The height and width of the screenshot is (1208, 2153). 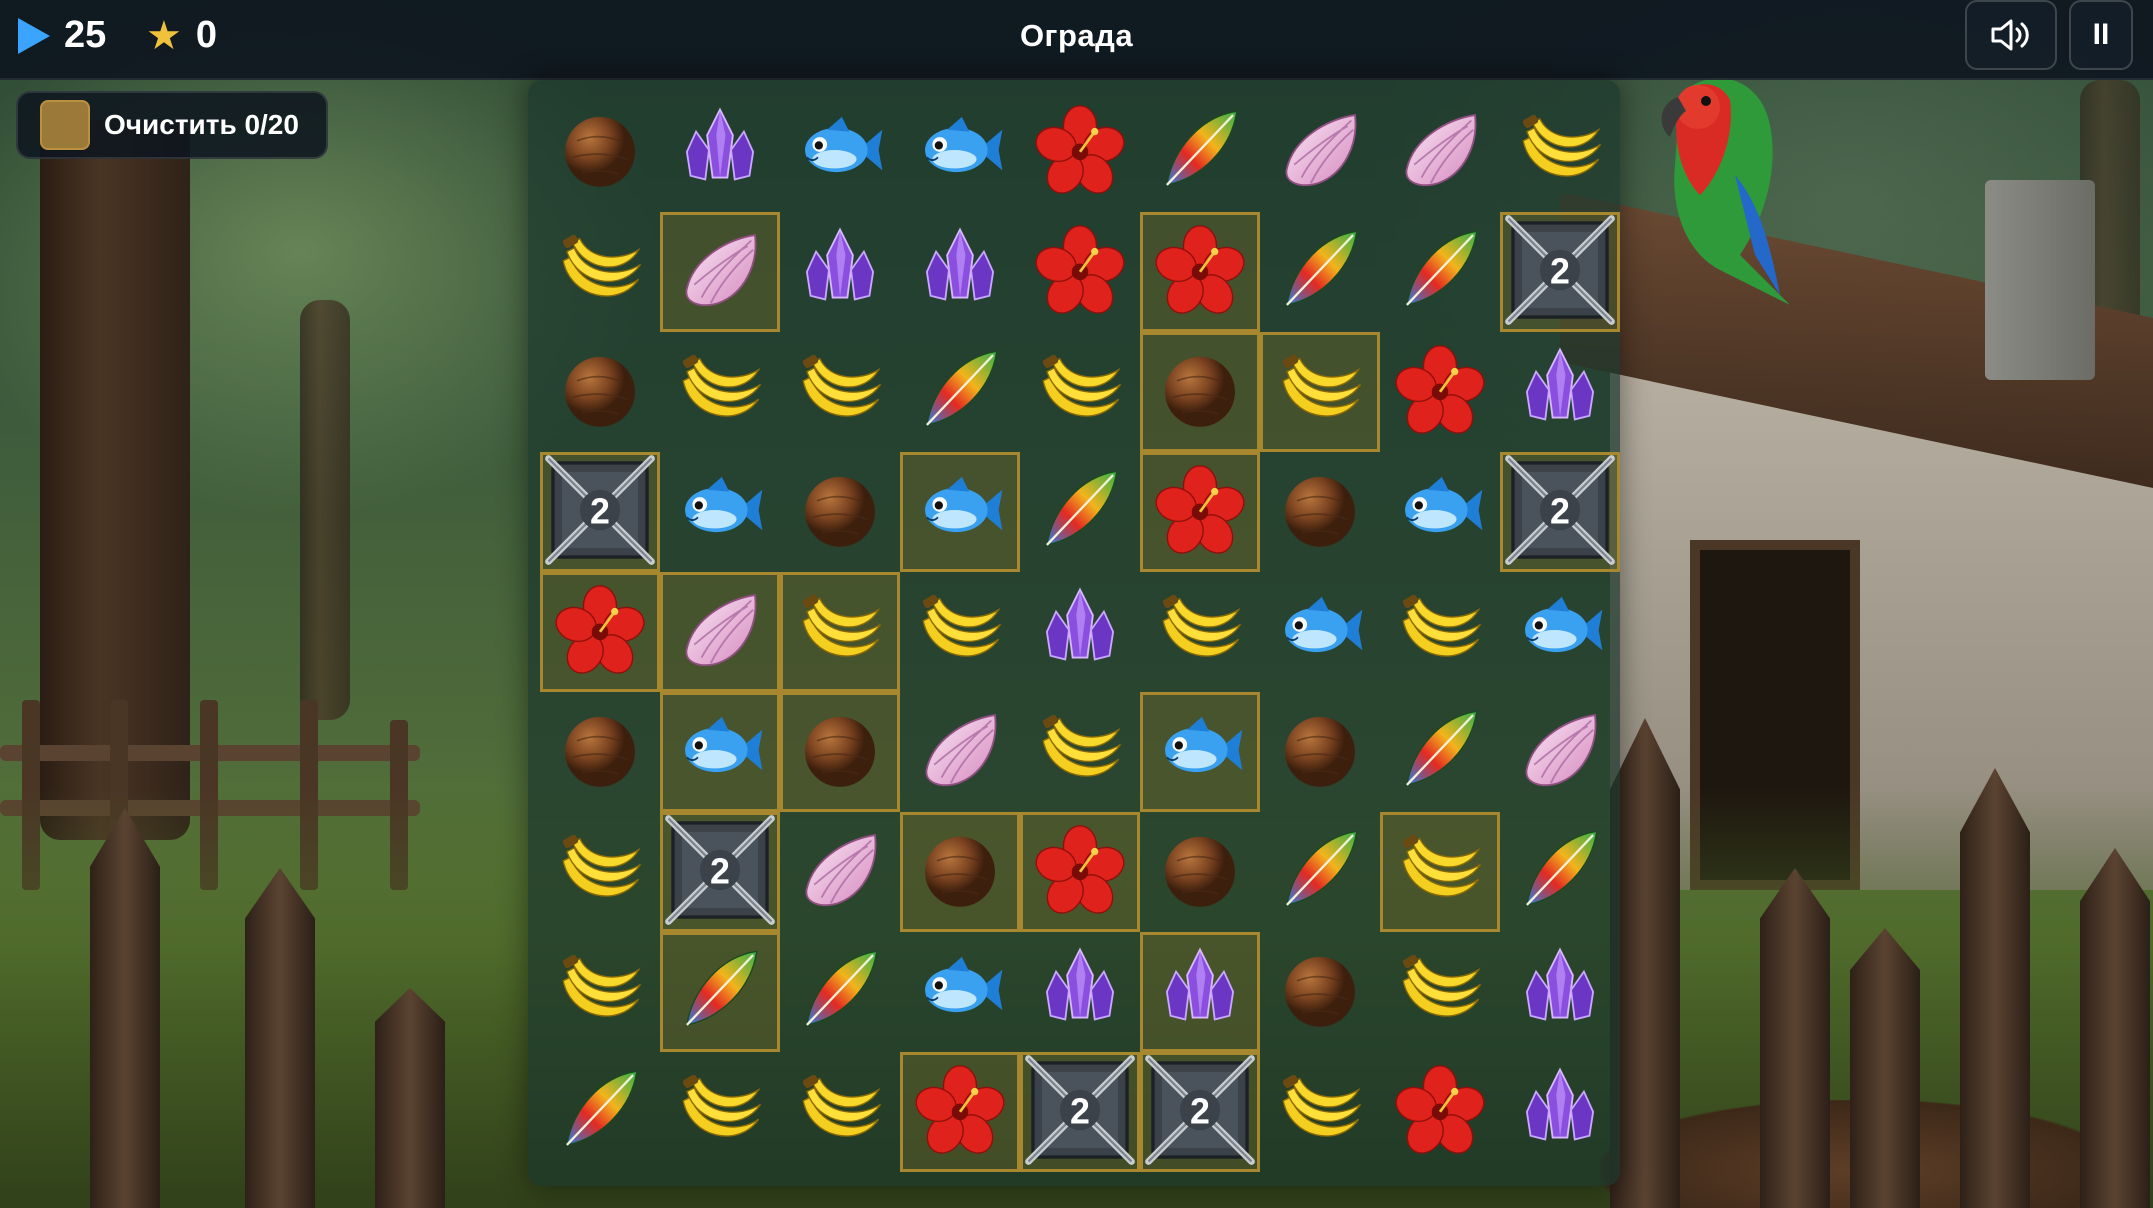 I want to click on shell-icon, so click(x=840, y=872).